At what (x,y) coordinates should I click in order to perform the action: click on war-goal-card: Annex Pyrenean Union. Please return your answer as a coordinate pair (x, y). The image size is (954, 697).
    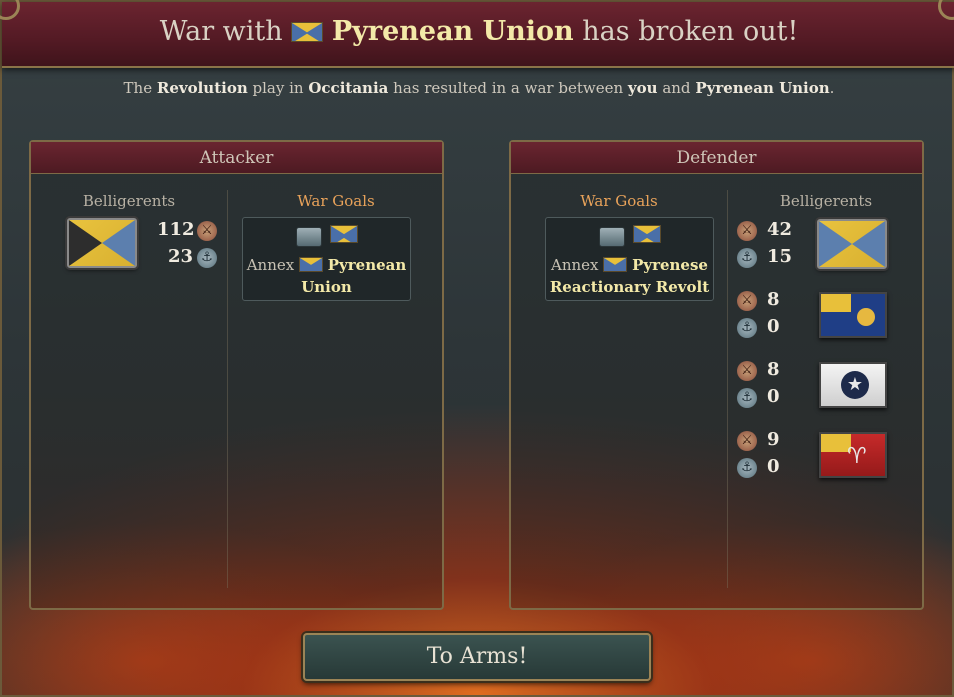
    Looking at the image, I should click on (326, 259).